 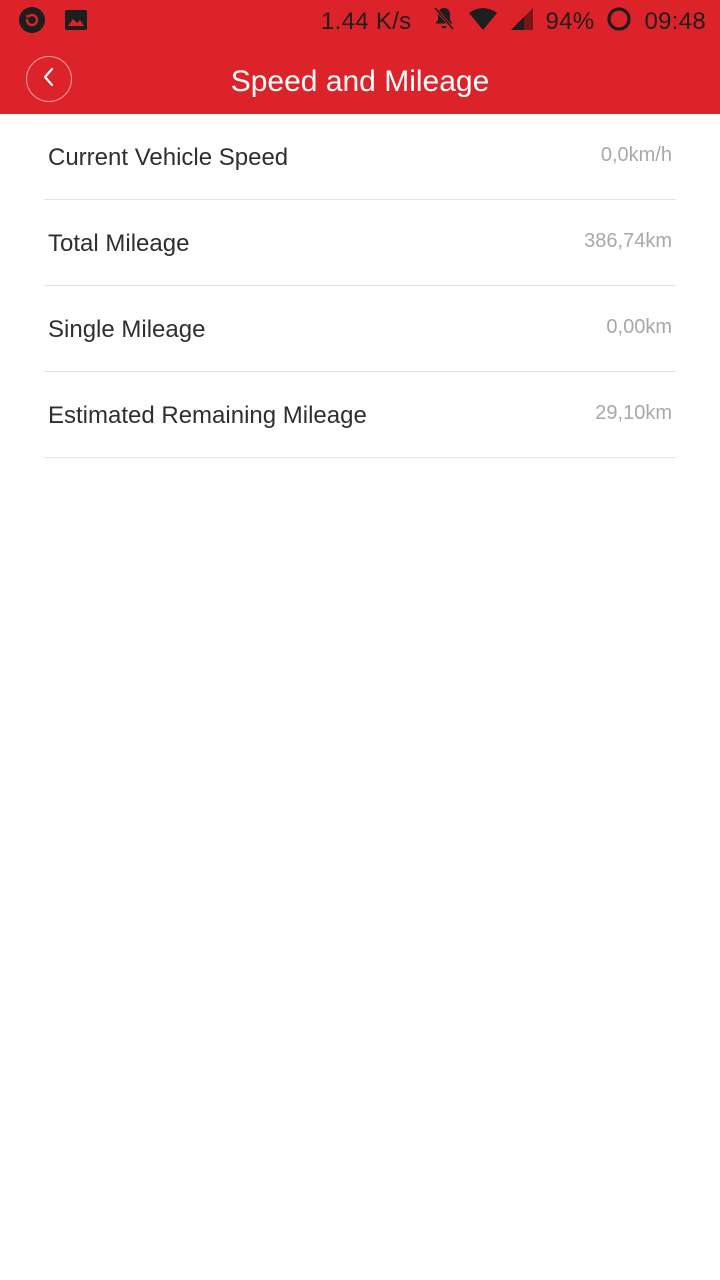 I want to click on bell-off-icon, so click(x=444, y=22).